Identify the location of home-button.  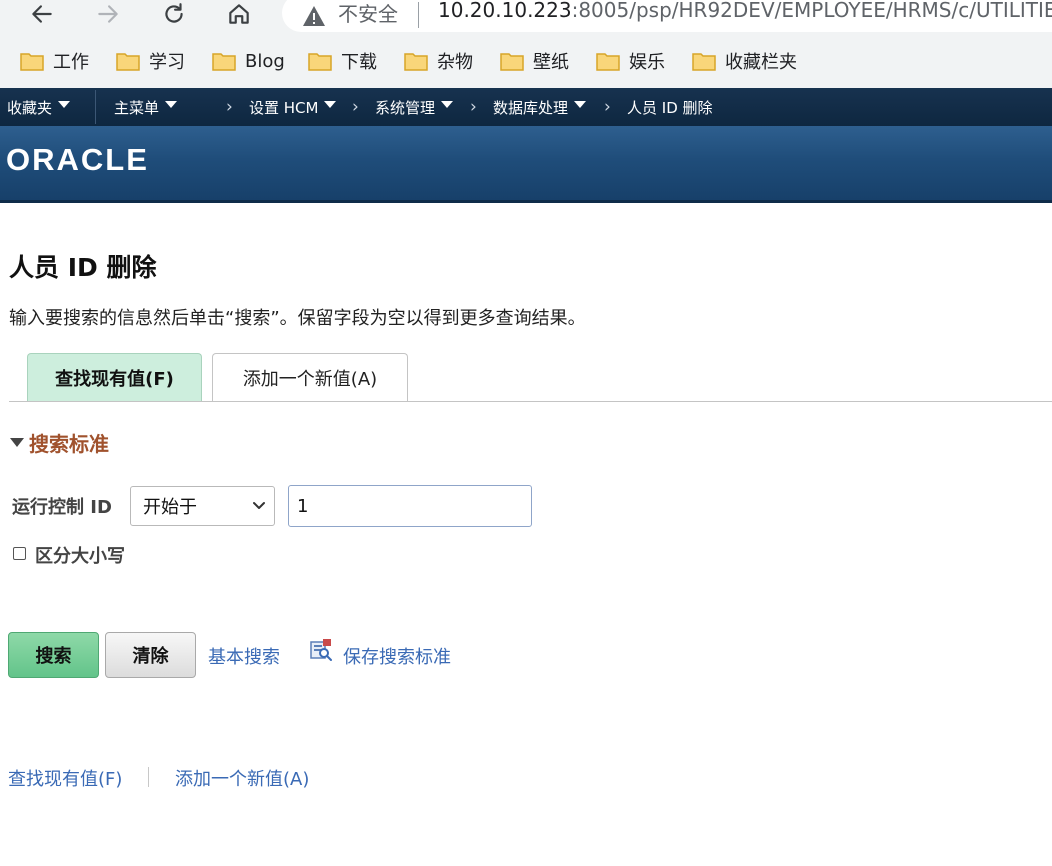
(239, 14).